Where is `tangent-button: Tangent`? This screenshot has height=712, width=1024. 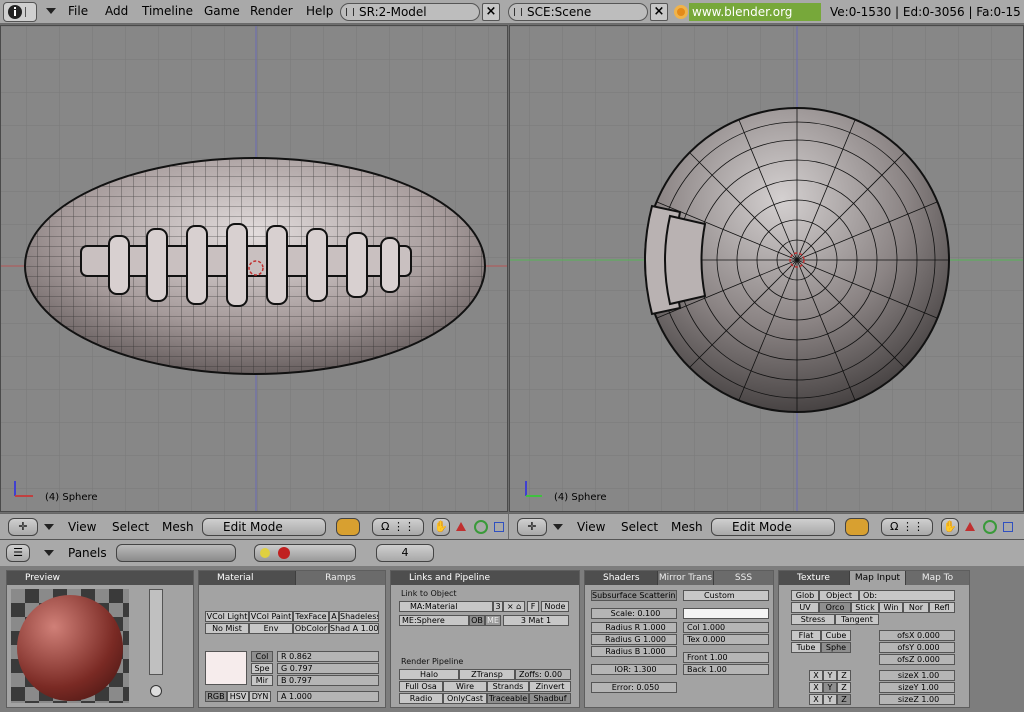 tangent-button: Tangent is located at coordinates (857, 619).